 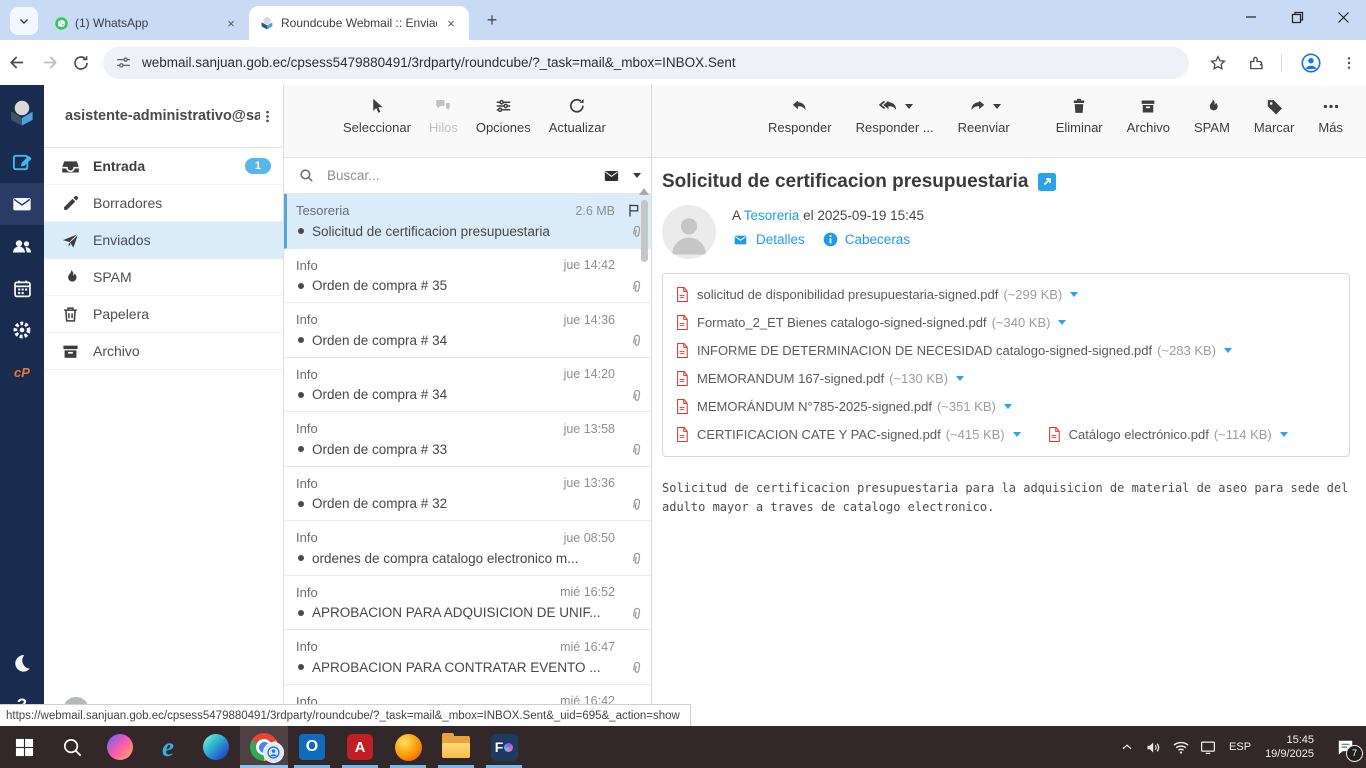 What do you see at coordinates (163, 203) in the screenshot?
I see `sidebar-item-borradores: Borradores` at bounding box center [163, 203].